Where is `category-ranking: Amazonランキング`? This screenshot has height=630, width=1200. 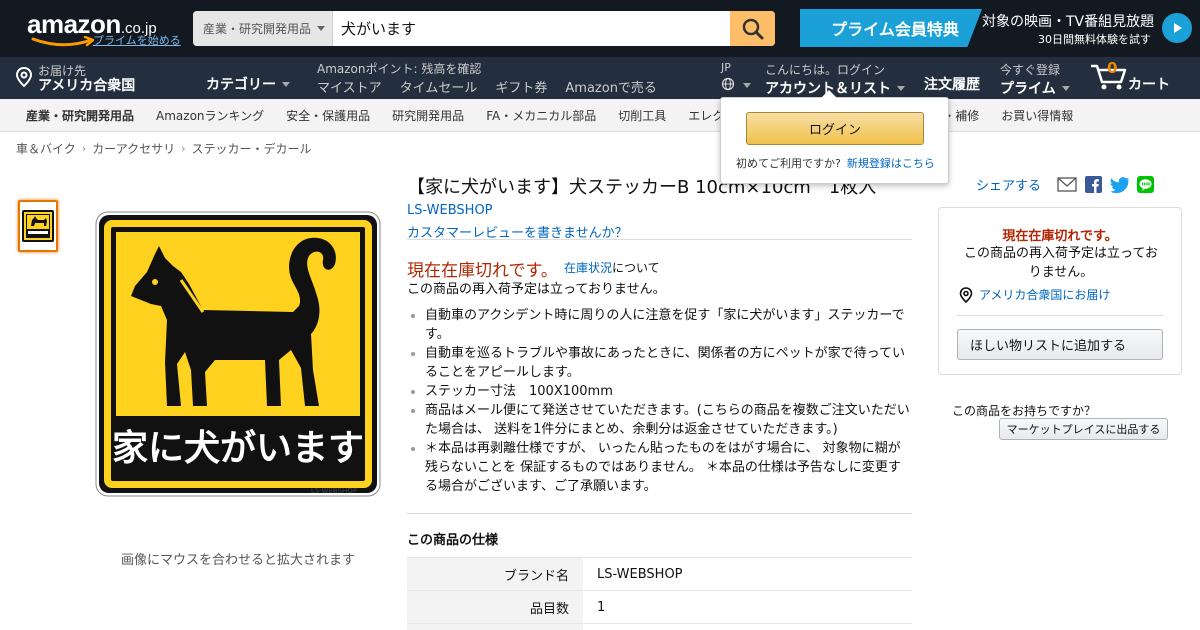 category-ranking: Amazonランキング is located at coordinates (210, 115).